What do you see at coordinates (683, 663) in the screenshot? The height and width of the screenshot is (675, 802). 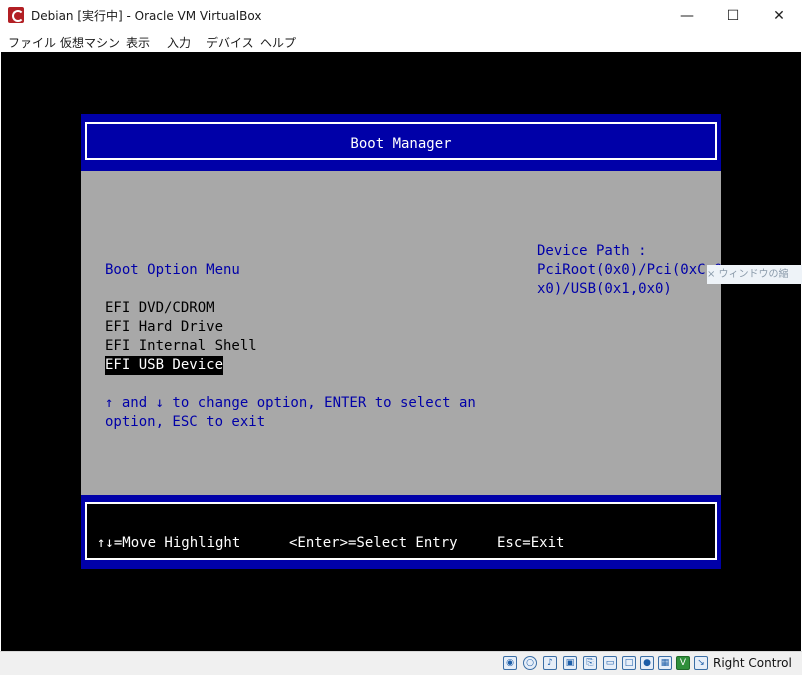 I see `virtualization-icon: V` at bounding box center [683, 663].